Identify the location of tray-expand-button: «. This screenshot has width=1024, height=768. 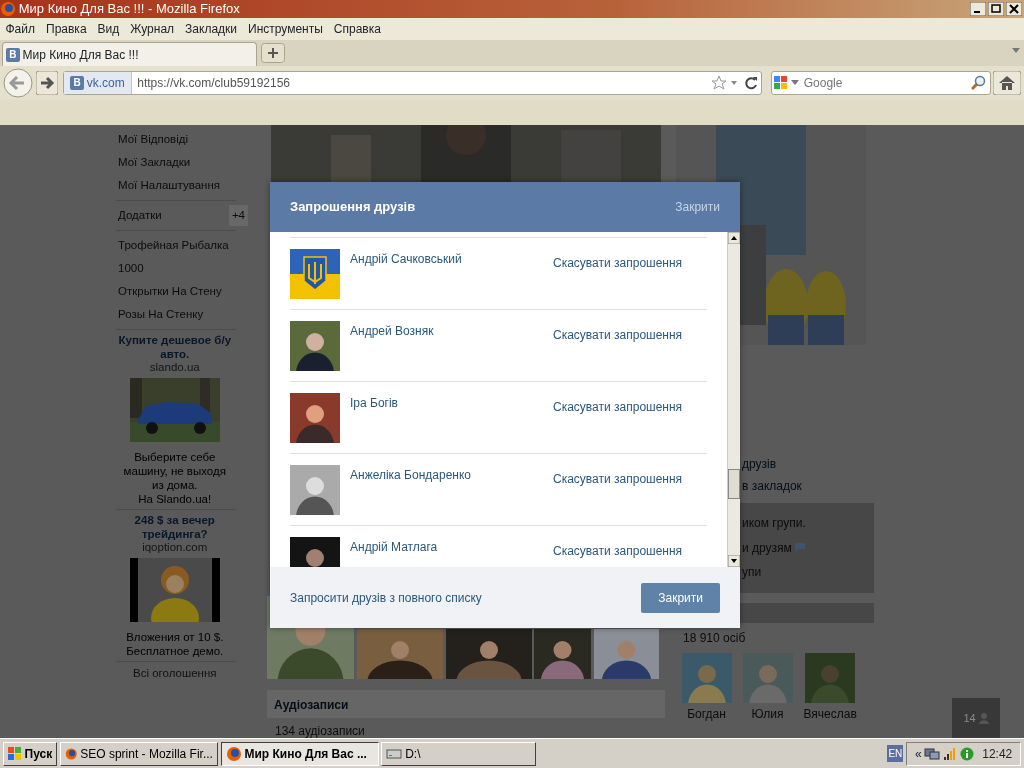
(918, 753).